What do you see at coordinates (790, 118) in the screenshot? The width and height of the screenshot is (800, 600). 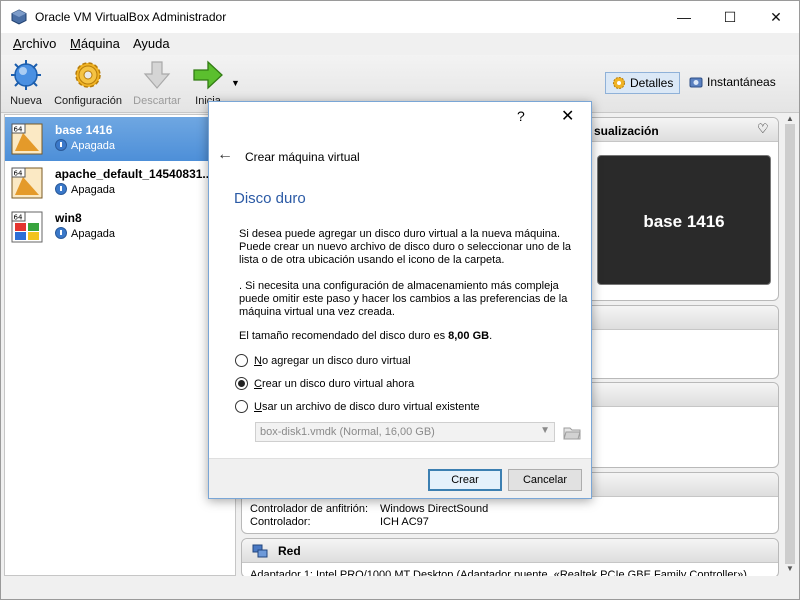 I see `scroll-up-icon: ▲` at bounding box center [790, 118].